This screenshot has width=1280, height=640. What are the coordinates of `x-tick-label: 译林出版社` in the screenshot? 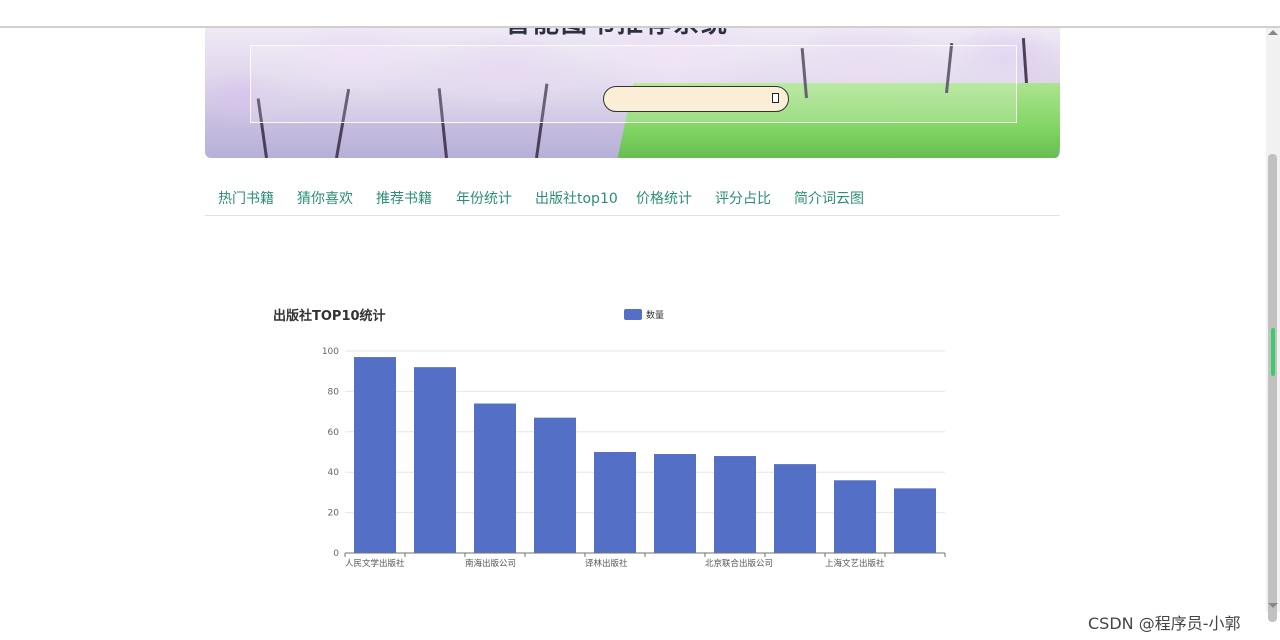 It's located at (606, 563).